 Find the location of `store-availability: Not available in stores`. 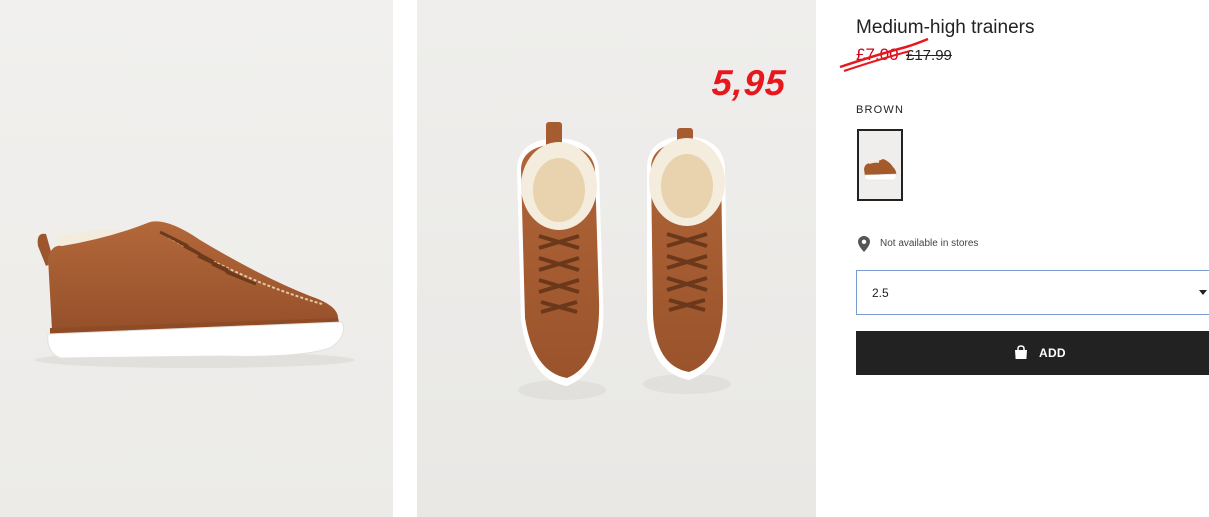

store-availability: Not available in stores is located at coordinates (1006, 244).